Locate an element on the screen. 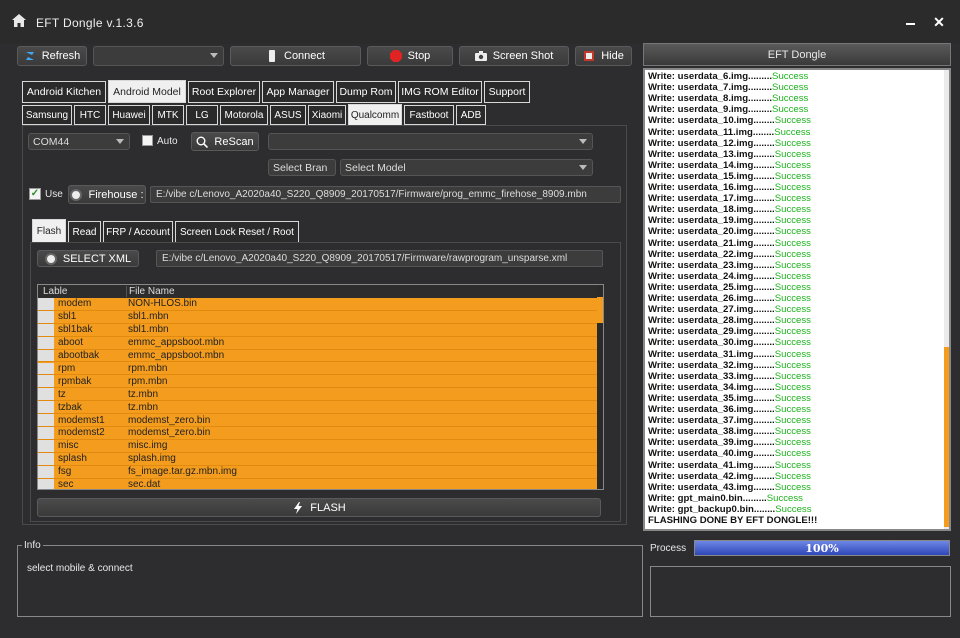 The image size is (960, 638). model-select-value: Select Model is located at coordinates (375, 167).